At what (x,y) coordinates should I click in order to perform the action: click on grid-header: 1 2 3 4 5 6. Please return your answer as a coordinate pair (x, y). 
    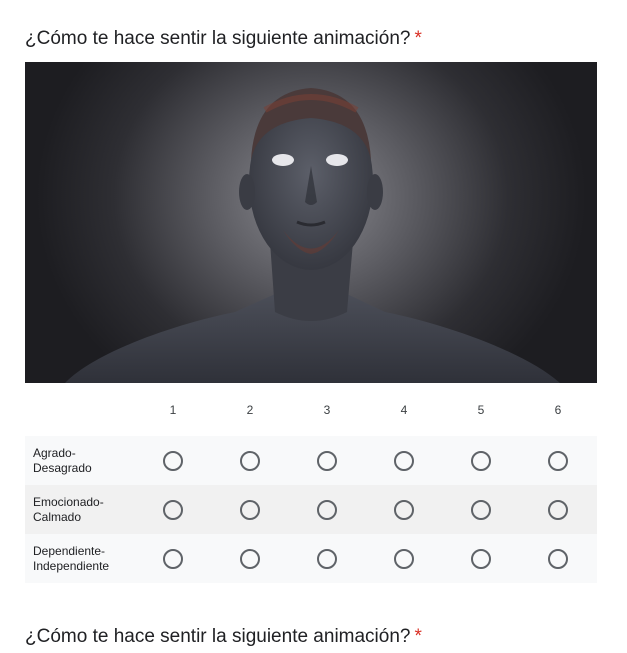
    Looking at the image, I should click on (311, 412).